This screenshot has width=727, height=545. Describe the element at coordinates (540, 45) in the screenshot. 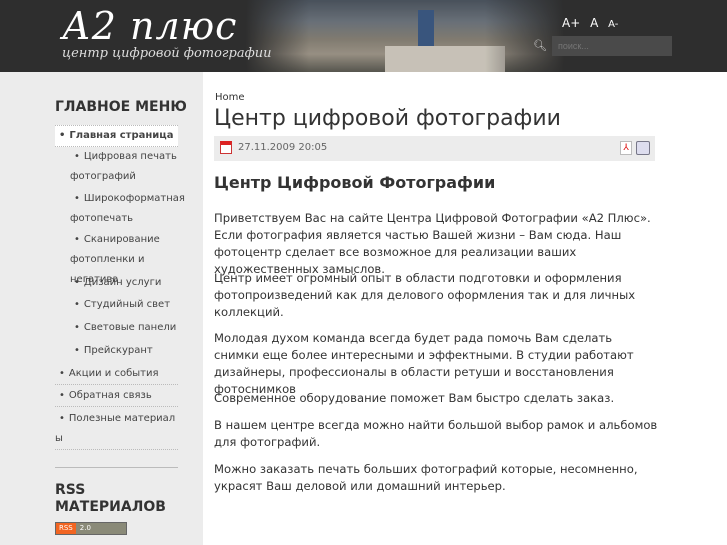

I see `search-icon: 🔍︎` at that location.